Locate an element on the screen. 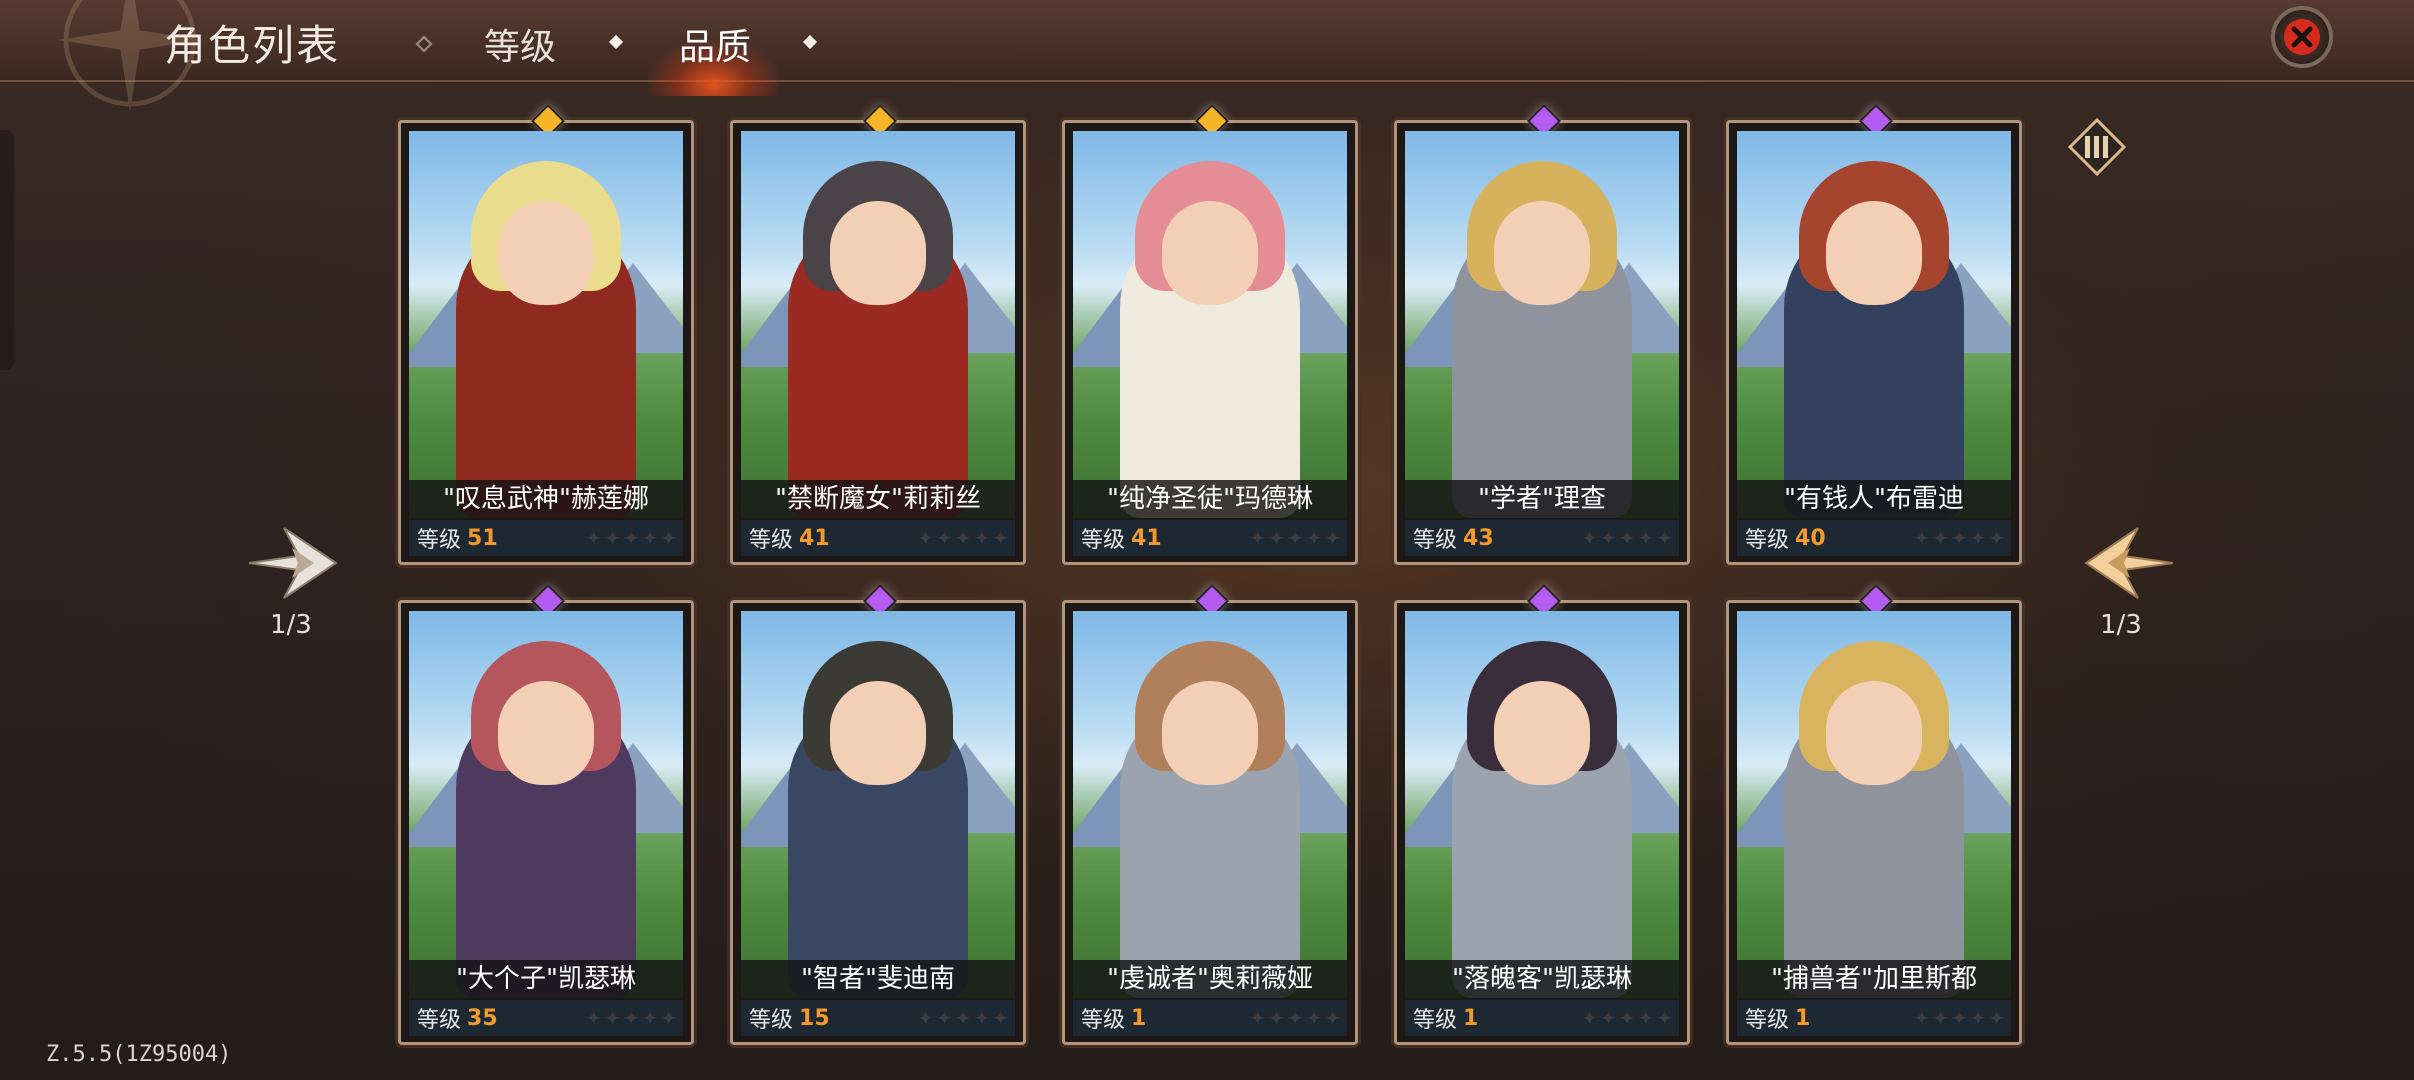 This screenshot has height=1080, width=2414. character-name: "虔诚者"奥莉薇娅 is located at coordinates (1210, 979).